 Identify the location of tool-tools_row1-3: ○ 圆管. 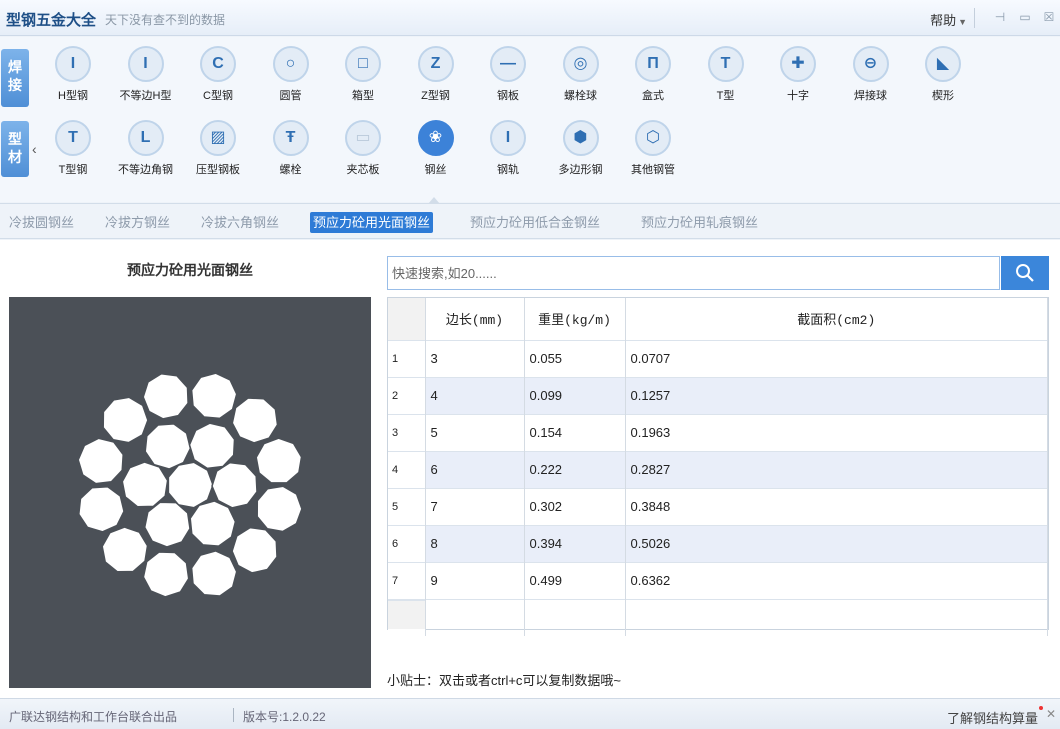
(291, 74).